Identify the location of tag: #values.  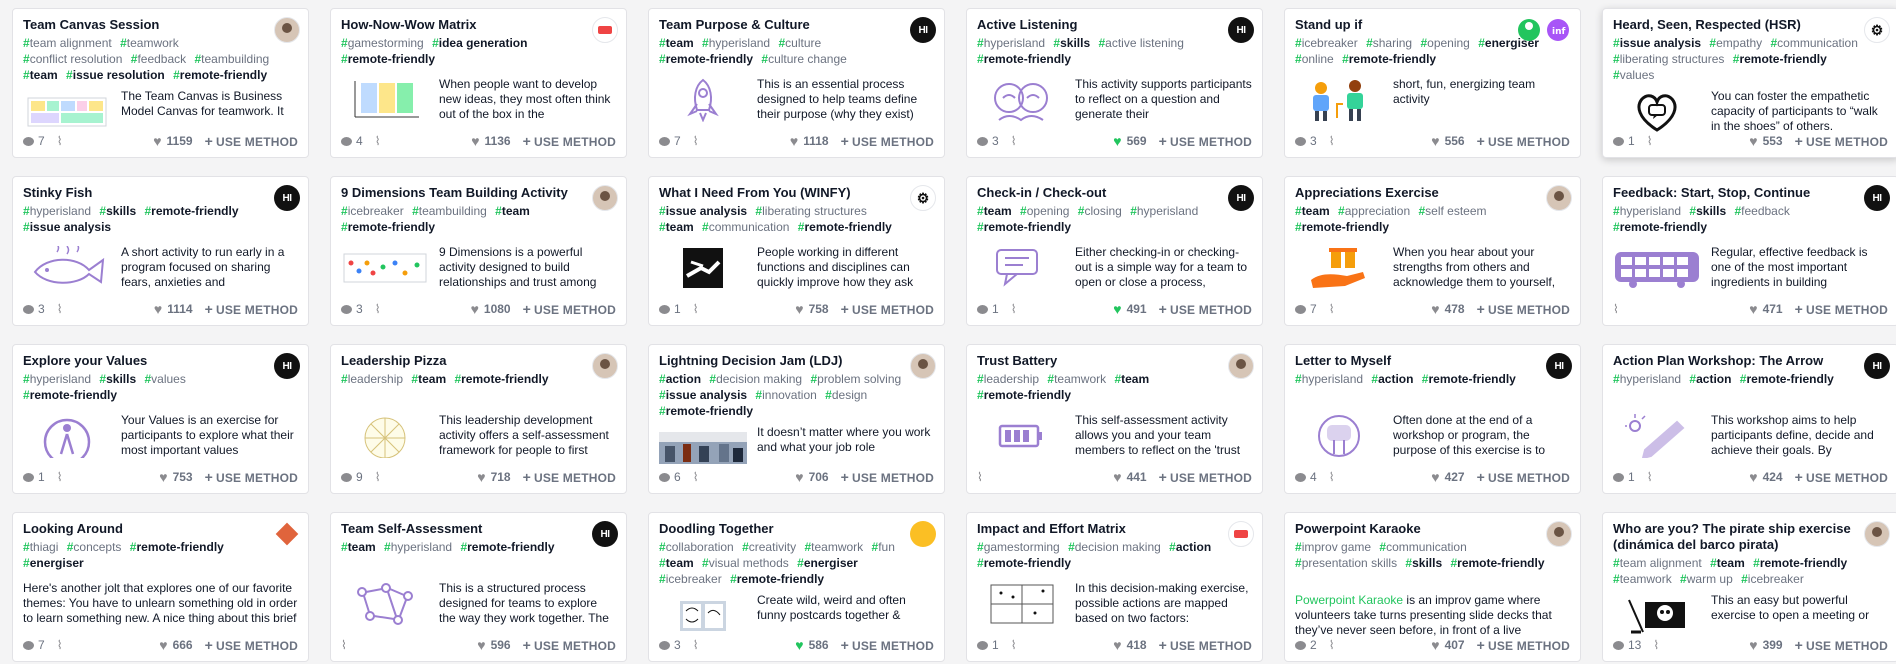
(164, 379).